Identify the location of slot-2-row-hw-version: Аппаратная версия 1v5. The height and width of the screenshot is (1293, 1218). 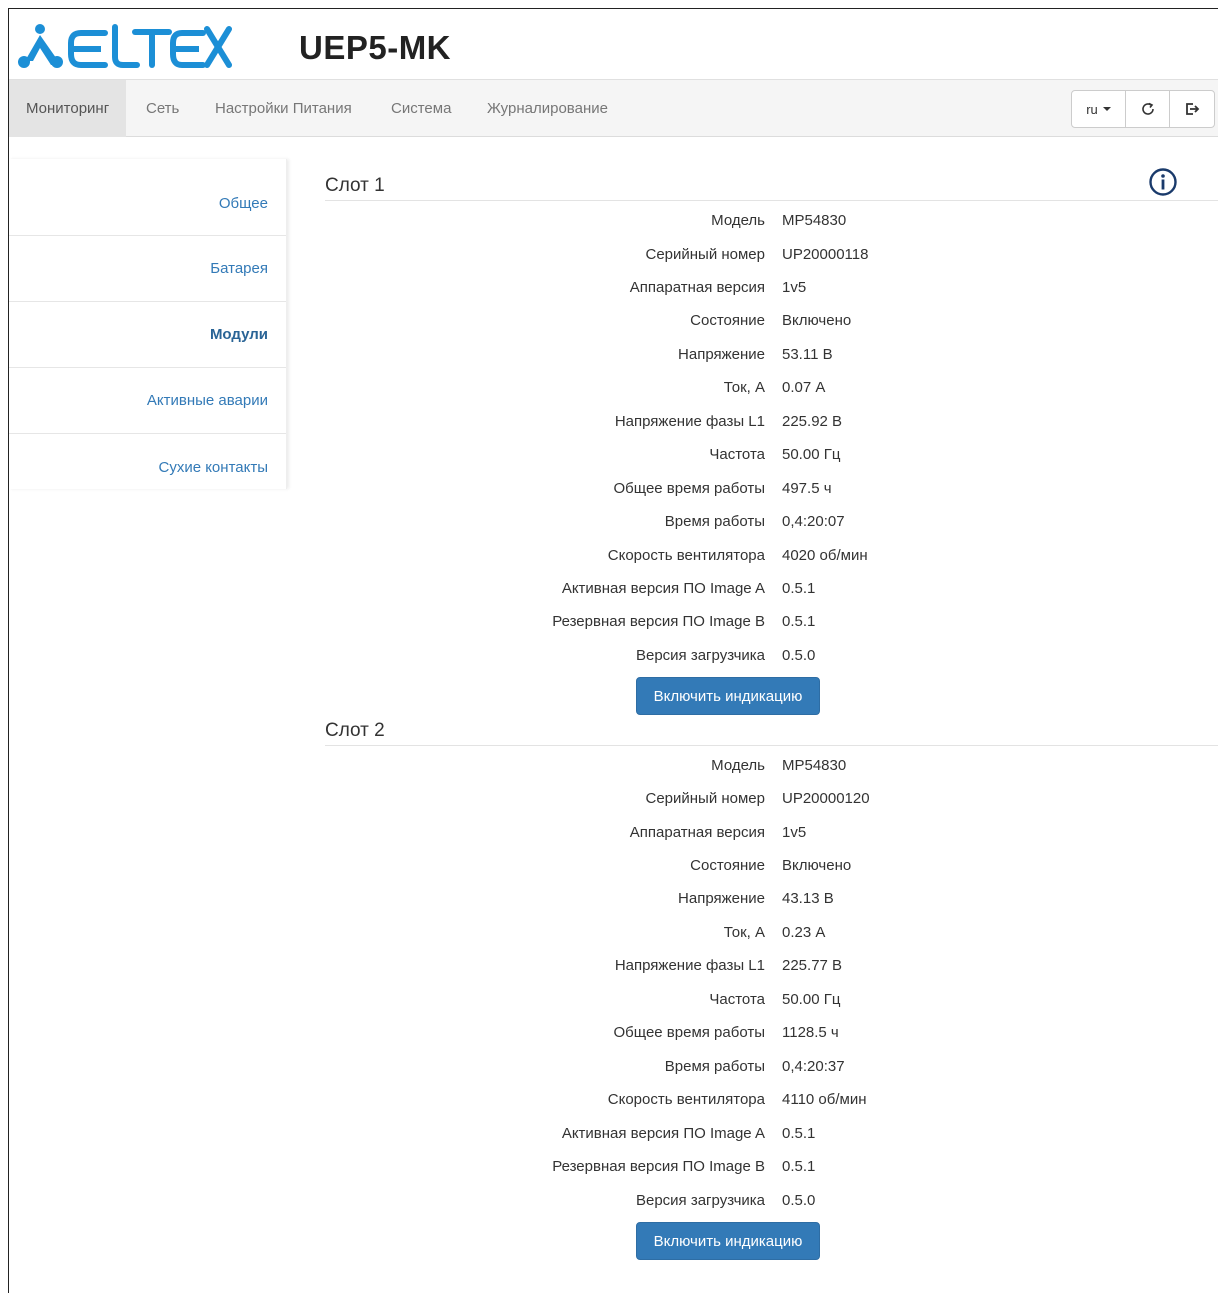
(613, 834).